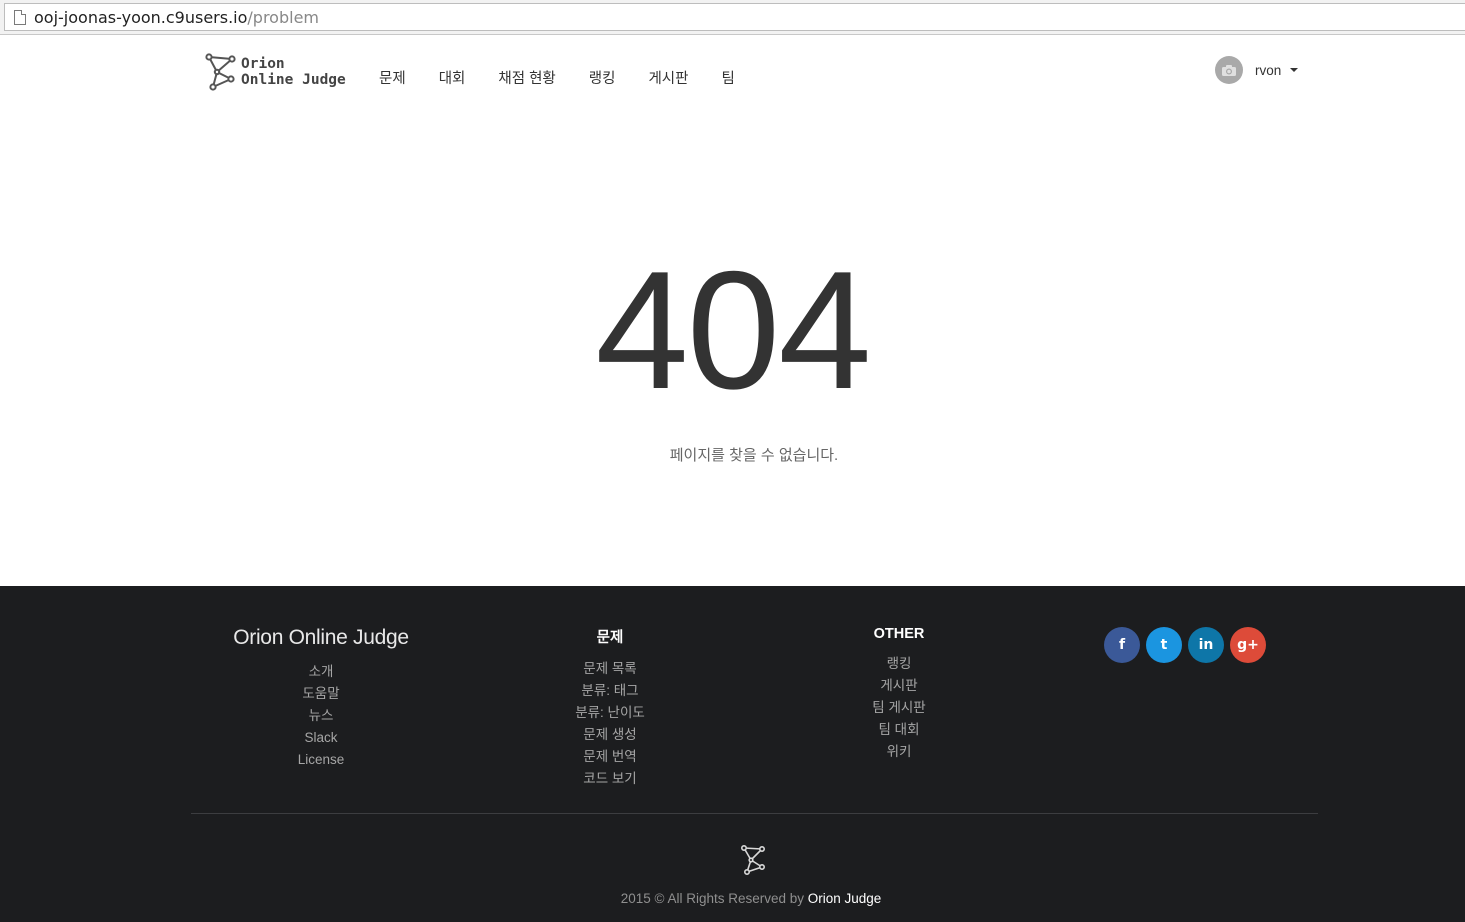  What do you see at coordinates (321, 672) in the screenshot?
I see `footer-link-about: 소개` at bounding box center [321, 672].